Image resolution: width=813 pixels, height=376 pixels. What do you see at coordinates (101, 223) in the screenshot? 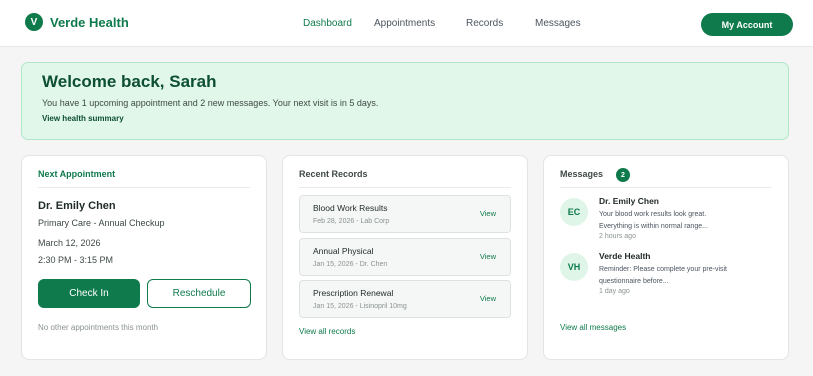
I see `appointment-type: Primary Care - Annual Checkup` at bounding box center [101, 223].